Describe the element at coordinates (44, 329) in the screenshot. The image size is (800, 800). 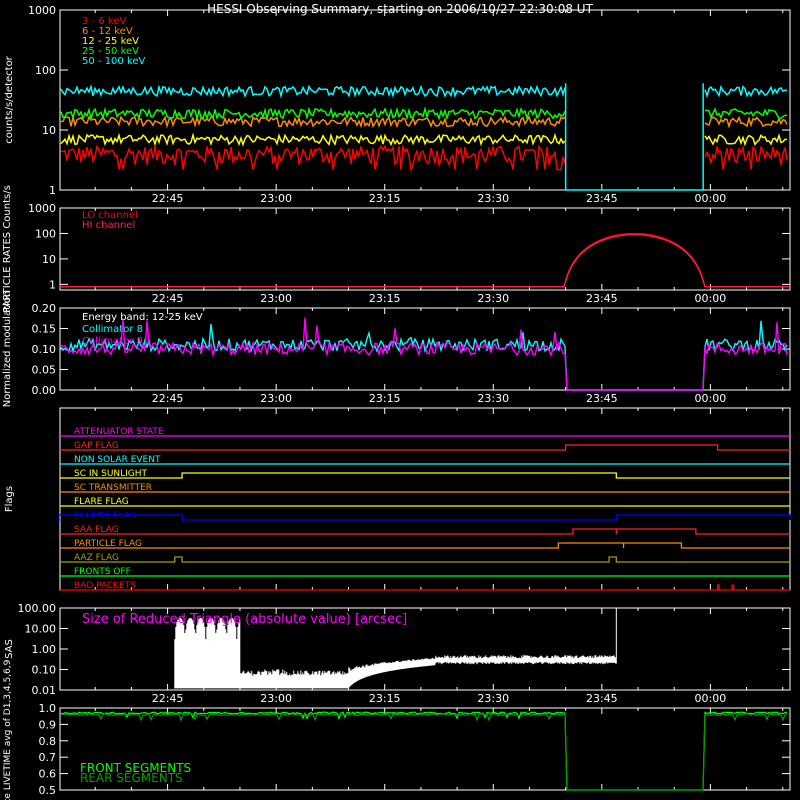
I see `modulation-ytick-label: 0.15` at that location.